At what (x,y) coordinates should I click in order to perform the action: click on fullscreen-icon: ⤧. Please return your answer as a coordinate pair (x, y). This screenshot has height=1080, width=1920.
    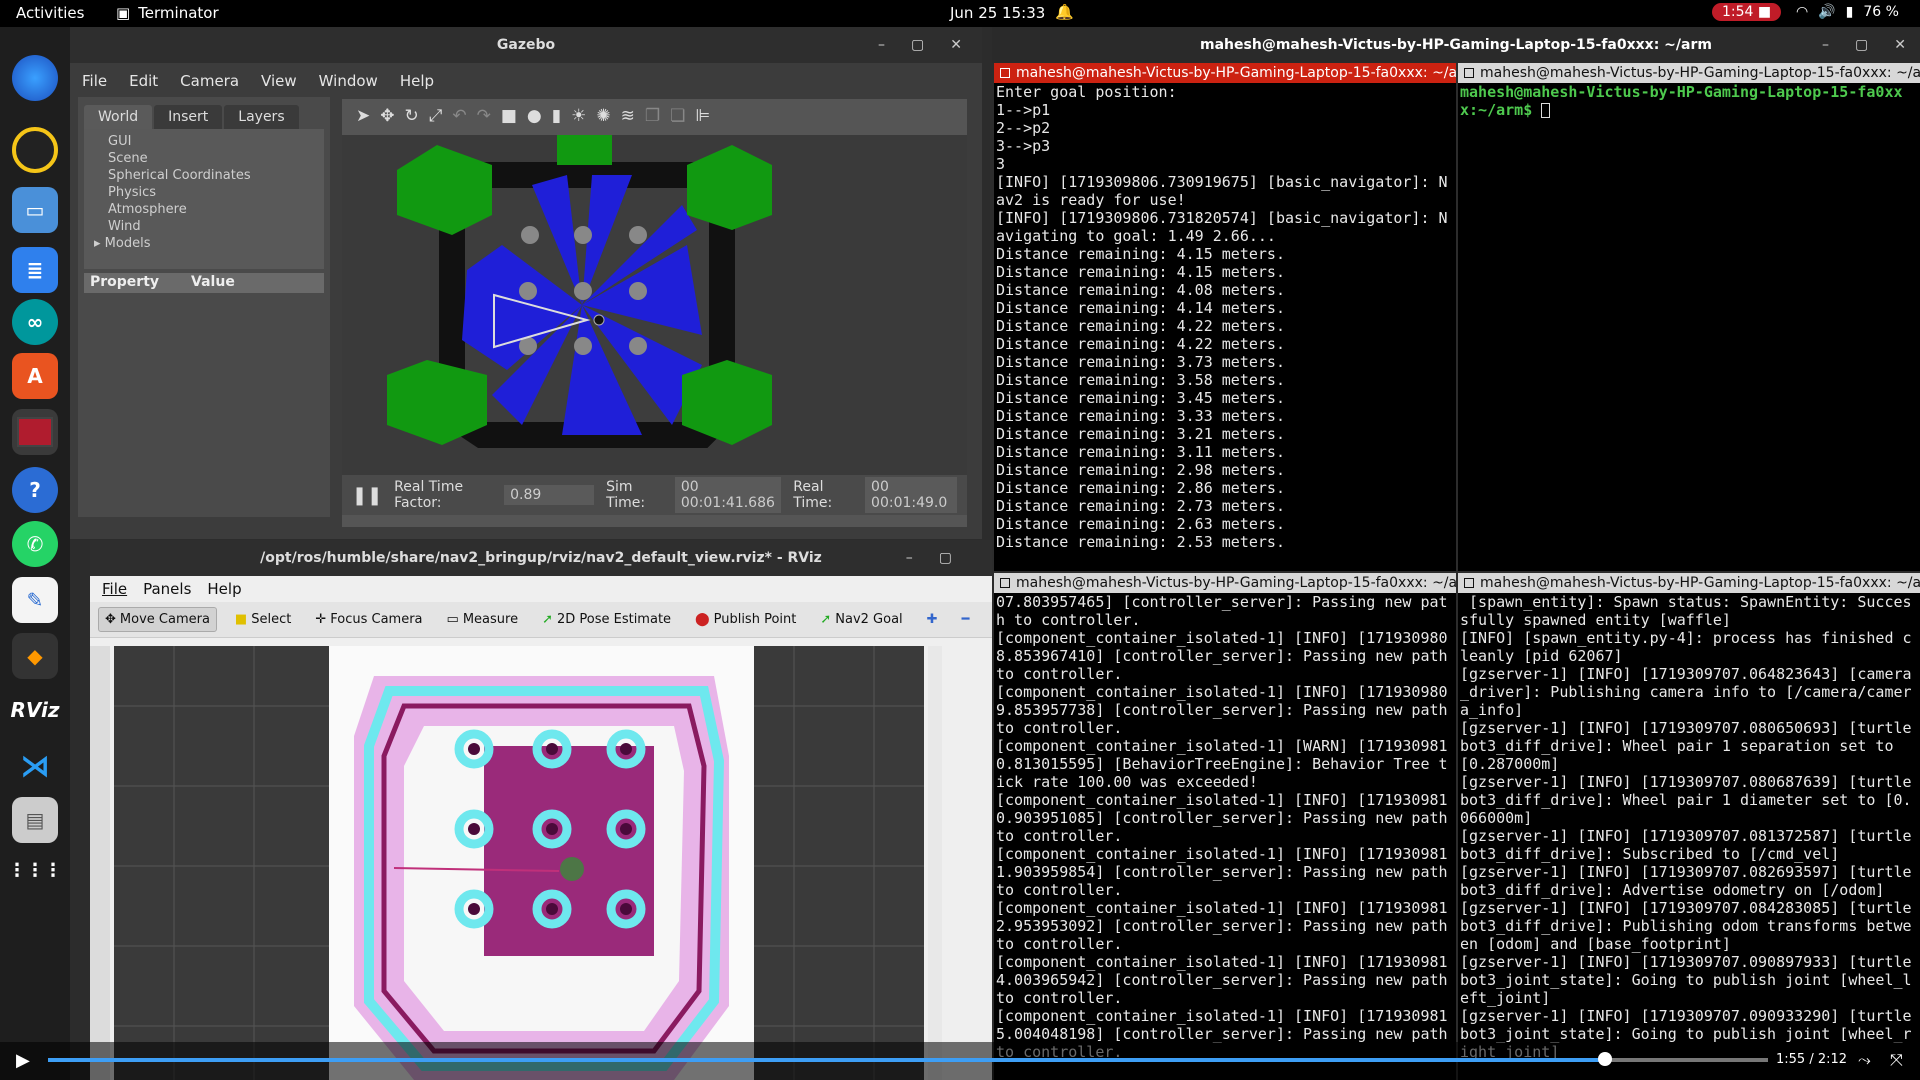
    Looking at the image, I should click on (1896, 1060).